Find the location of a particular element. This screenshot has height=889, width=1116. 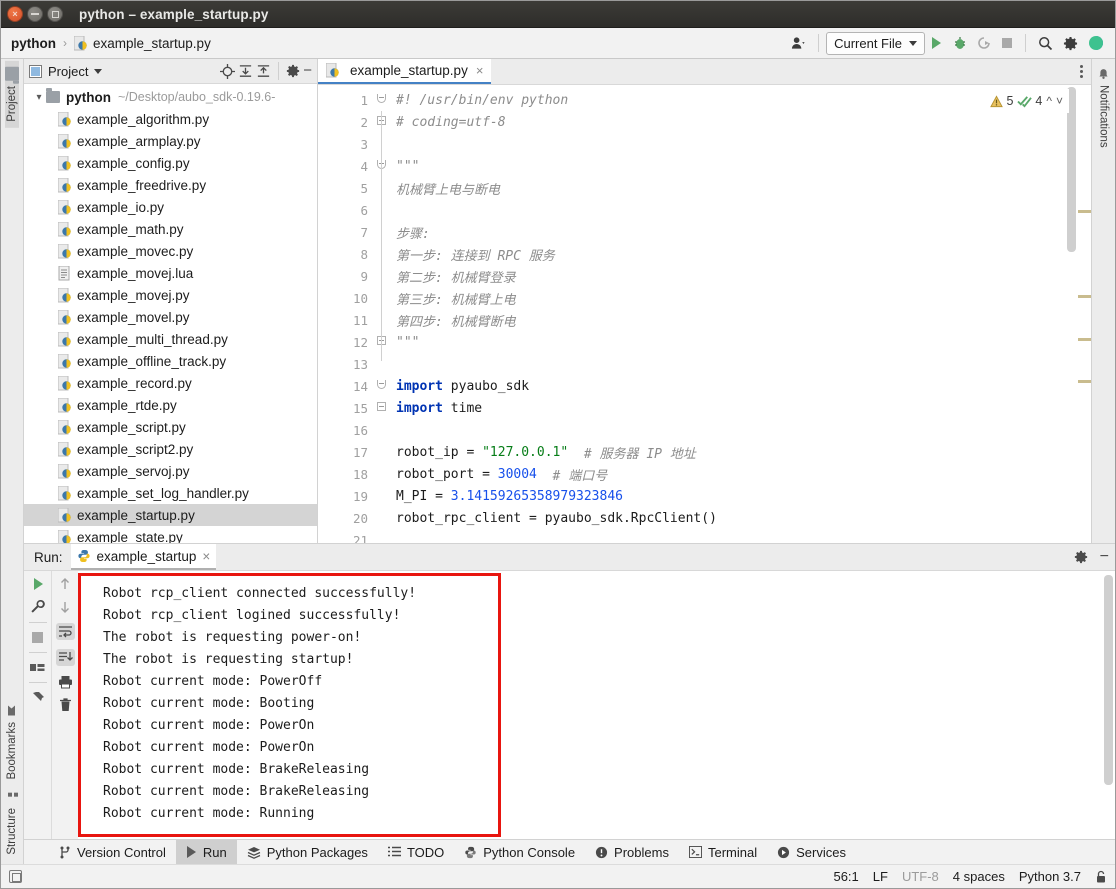

tree-row-file: example_script.py is located at coordinates (170, 427).